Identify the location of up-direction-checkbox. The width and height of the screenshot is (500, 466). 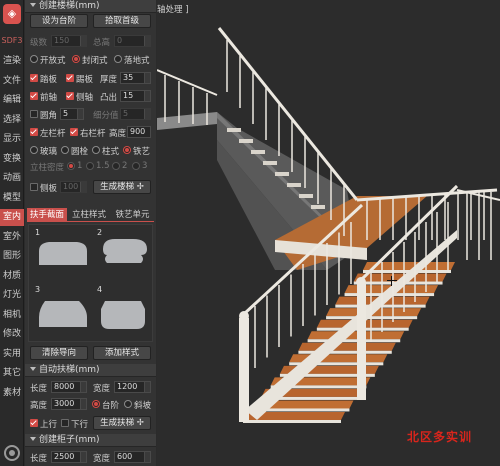
(34, 423).